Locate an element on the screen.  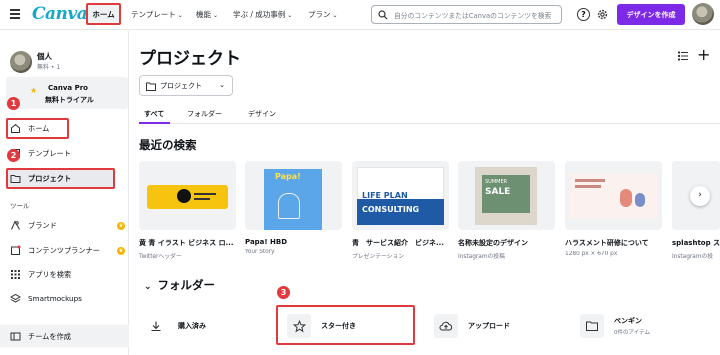
sidebar-item-label: コンテンツプランナー is located at coordinates (64, 250).